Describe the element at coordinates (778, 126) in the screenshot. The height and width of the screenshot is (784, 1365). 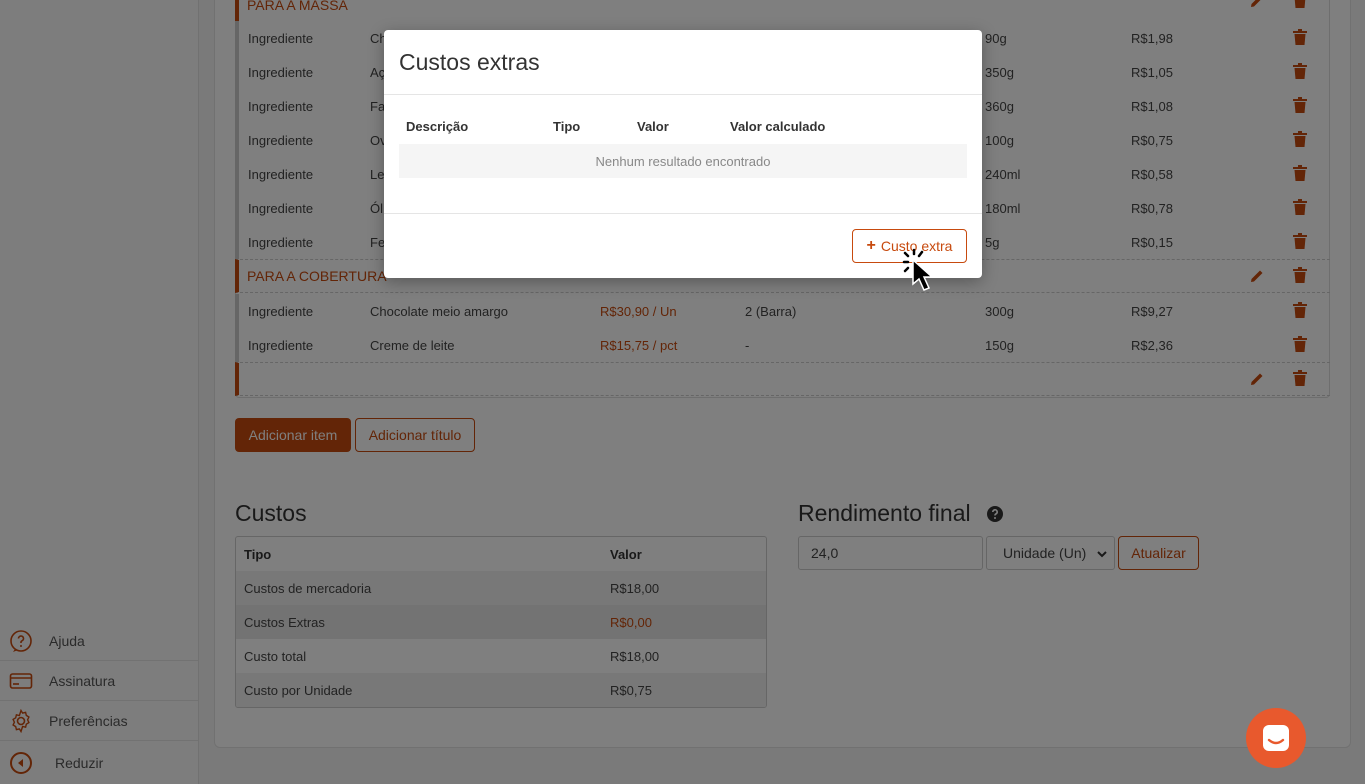
I see `column-header-calculated: Valor calculado` at that location.